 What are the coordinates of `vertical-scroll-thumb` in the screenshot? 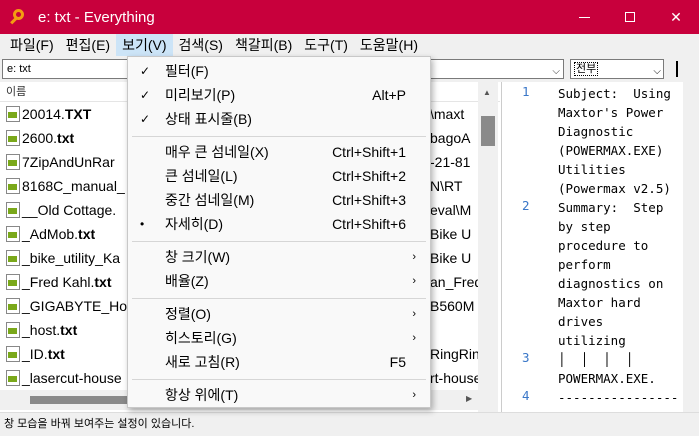 It's located at (488, 131).